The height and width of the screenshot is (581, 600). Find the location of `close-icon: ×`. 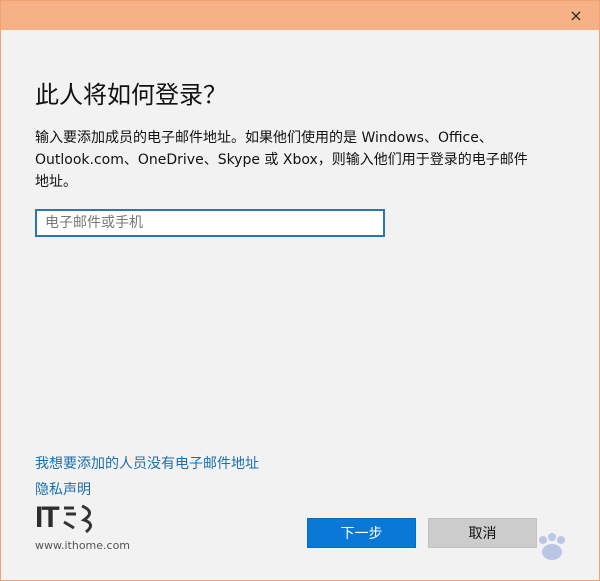

close-icon: × is located at coordinates (576, 15).